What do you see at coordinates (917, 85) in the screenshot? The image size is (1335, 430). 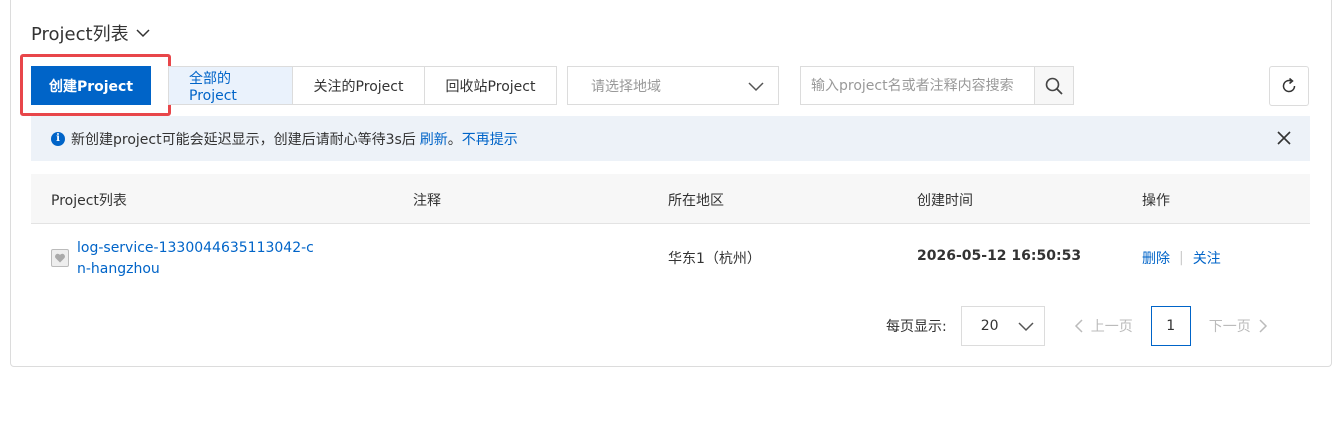 I see `search-input` at bounding box center [917, 85].